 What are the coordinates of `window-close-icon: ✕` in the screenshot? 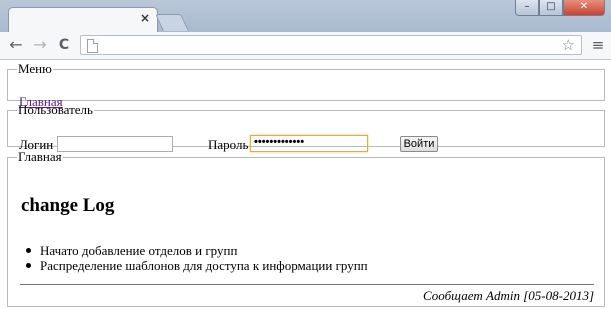 It's located at (584, 8).